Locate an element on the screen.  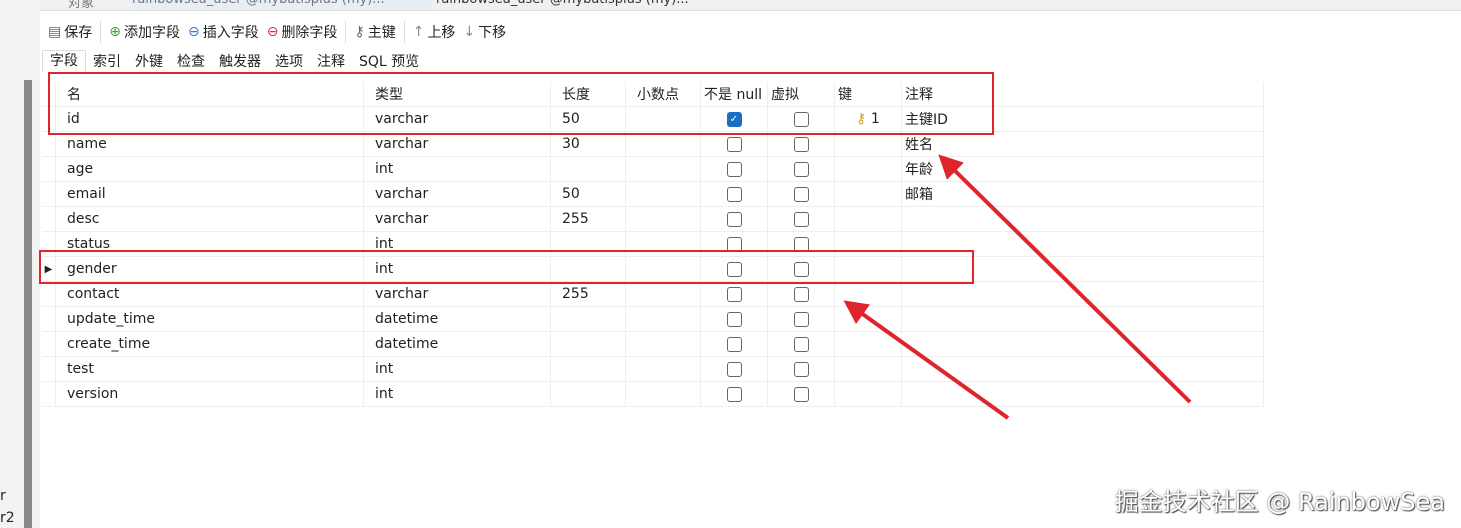
watermark: 掘金技术社区 @ RainbowSea is located at coordinates (1279, 502).